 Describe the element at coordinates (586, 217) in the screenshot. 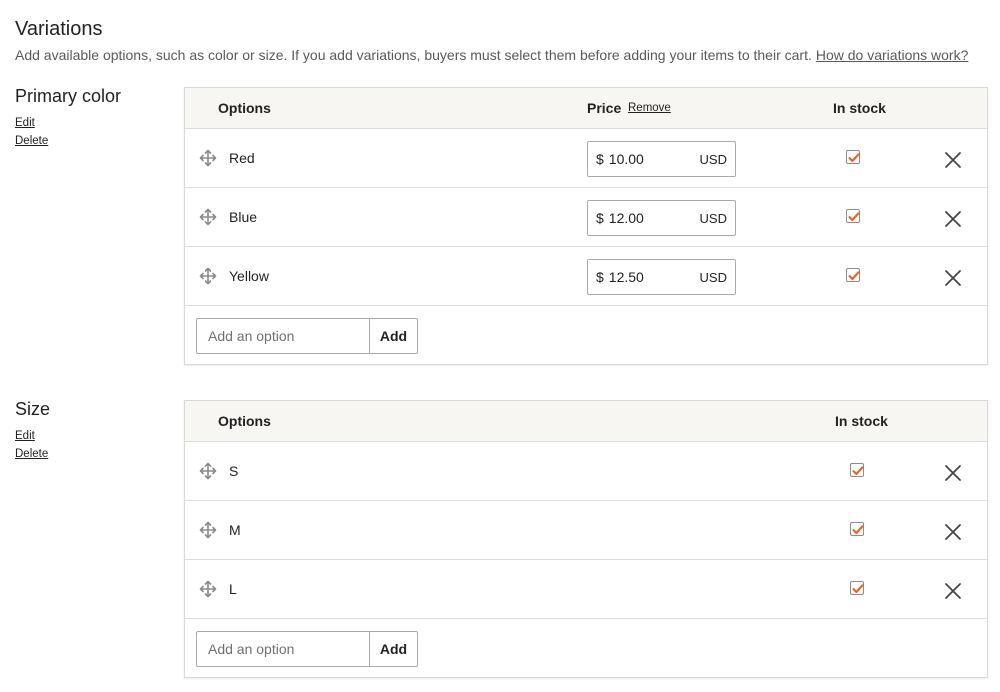

I see `table-row: Blue $ USD` at that location.